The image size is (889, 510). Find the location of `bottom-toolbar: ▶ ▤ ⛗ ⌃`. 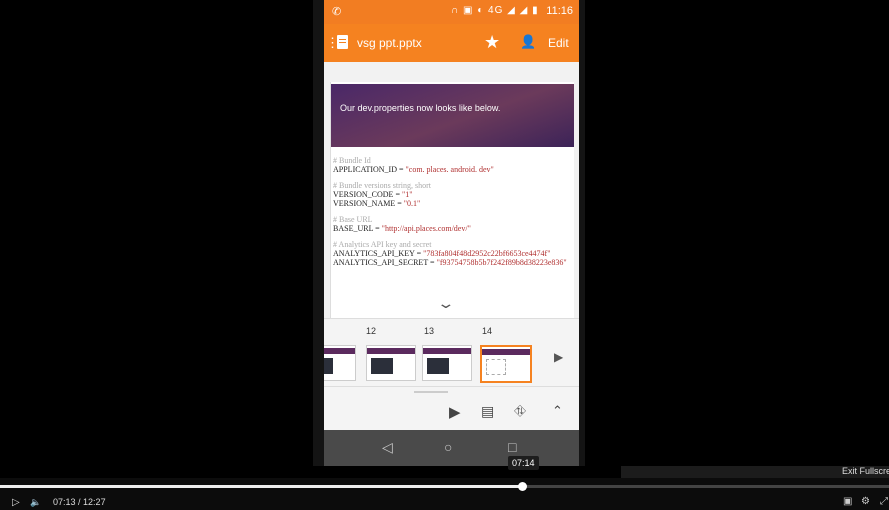

bottom-toolbar: ▶ ▤ ⛗ ⌃ is located at coordinates (451, 408).